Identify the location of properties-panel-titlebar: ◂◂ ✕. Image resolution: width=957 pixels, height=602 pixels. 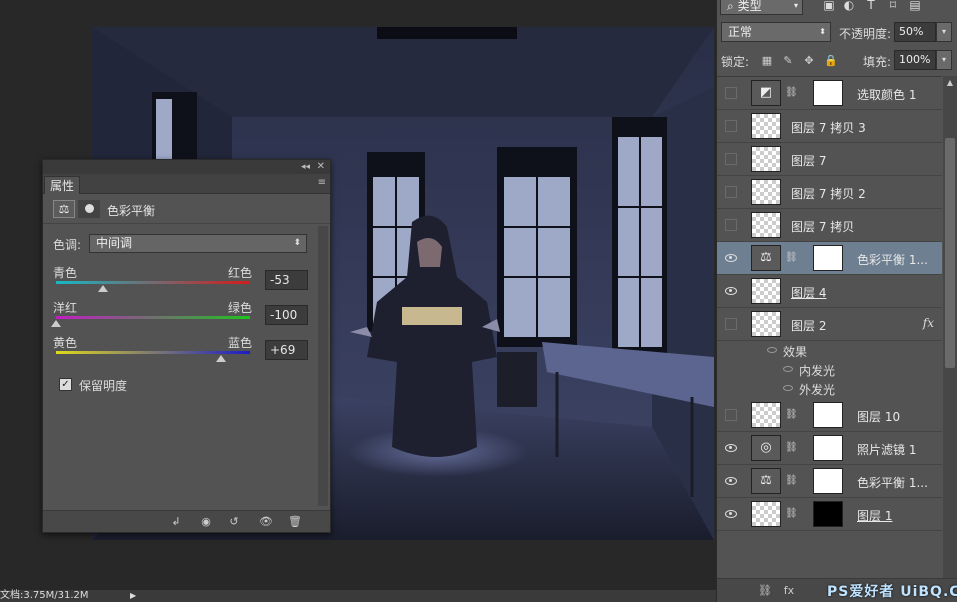
(186, 167).